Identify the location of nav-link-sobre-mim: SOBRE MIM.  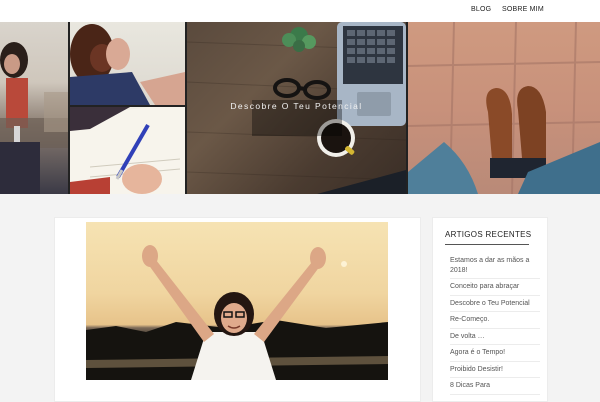
(523, 9).